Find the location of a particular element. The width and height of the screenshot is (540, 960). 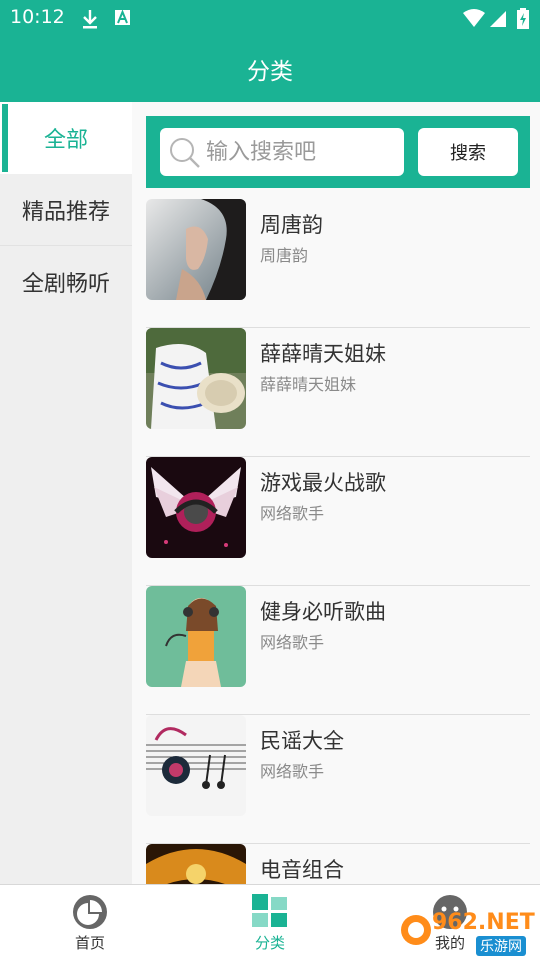

artist-singer: 薛薛晴天姐妹 is located at coordinates (308, 384).